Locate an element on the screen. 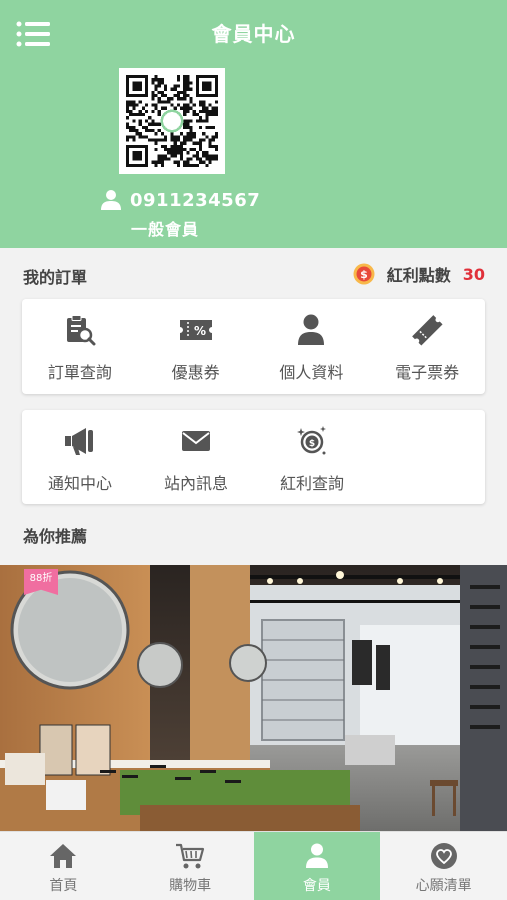 The height and width of the screenshot is (900, 507). profile-icon is located at coordinates (311, 329).